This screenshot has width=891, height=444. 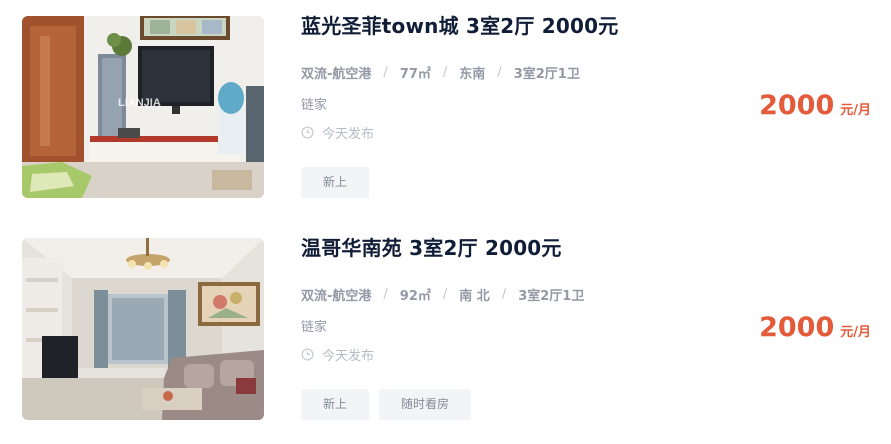 I want to click on orientation-value: 南 北, so click(x=474, y=296).